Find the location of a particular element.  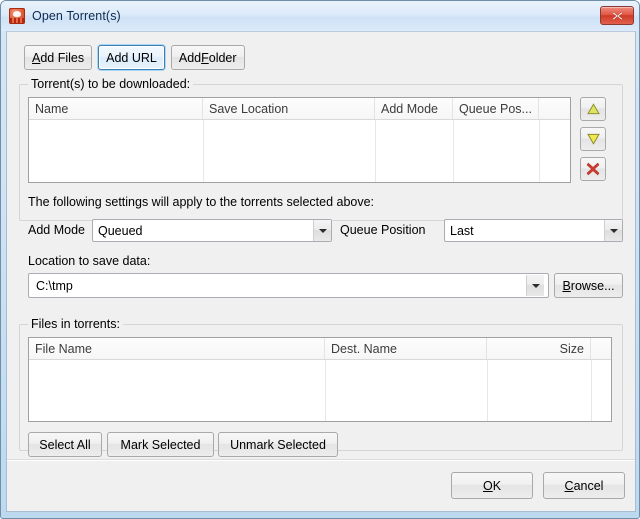

files-listview-header: File Name Dest. Name Size is located at coordinates (320, 349).